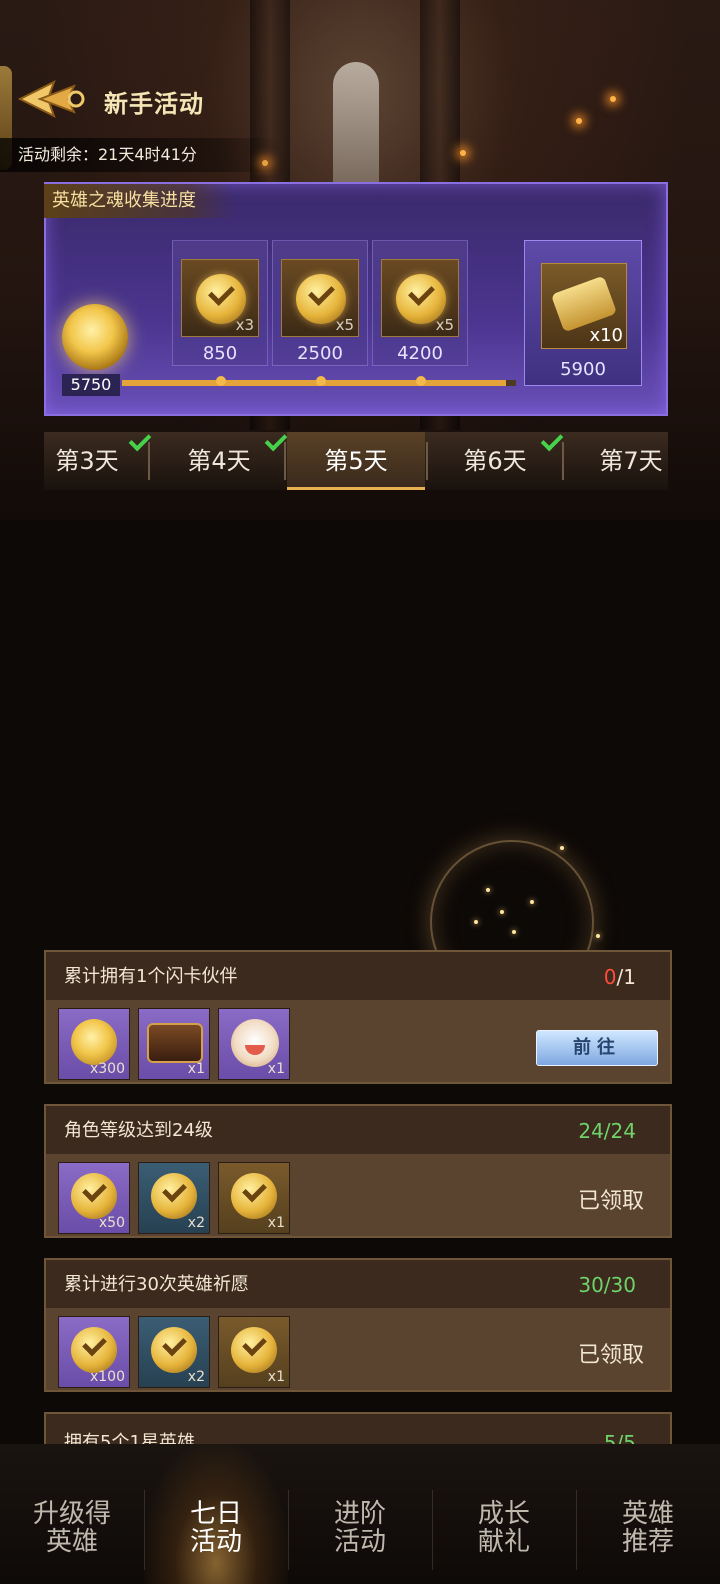 The width and height of the screenshot is (720, 1584). What do you see at coordinates (358, 1429) in the screenshot?
I see `task-card: 拥有5个1星英雄 5/5` at bounding box center [358, 1429].